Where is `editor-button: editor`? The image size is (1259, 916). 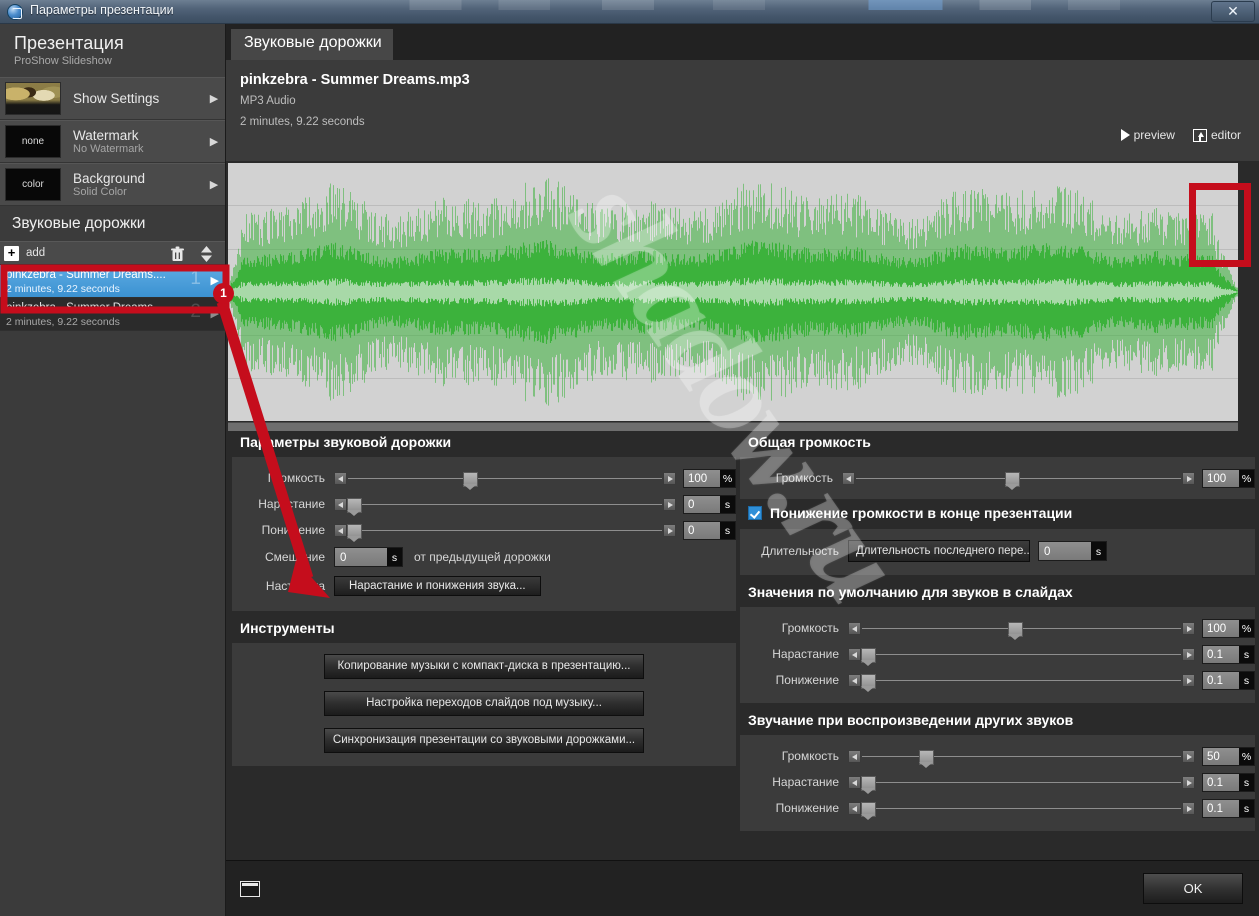
editor-button: editor is located at coordinates (1216, 135).